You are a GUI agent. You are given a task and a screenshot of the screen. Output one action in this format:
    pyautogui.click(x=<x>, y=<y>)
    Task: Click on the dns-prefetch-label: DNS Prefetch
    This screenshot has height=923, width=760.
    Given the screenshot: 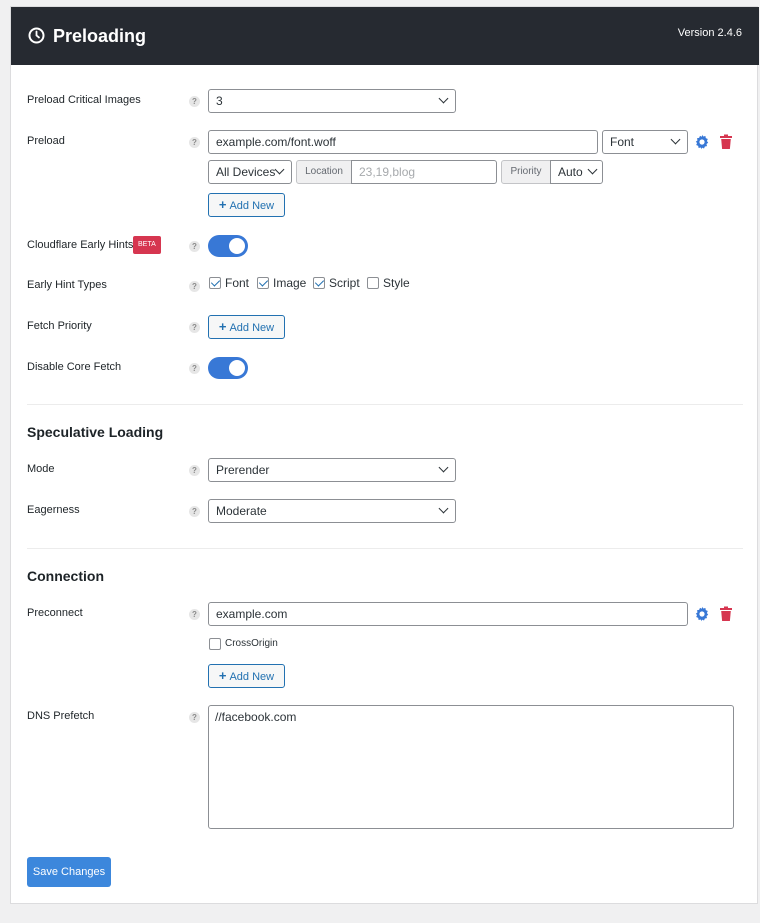 What is the action you would take?
    pyautogui.click(x=61, y=716)
    